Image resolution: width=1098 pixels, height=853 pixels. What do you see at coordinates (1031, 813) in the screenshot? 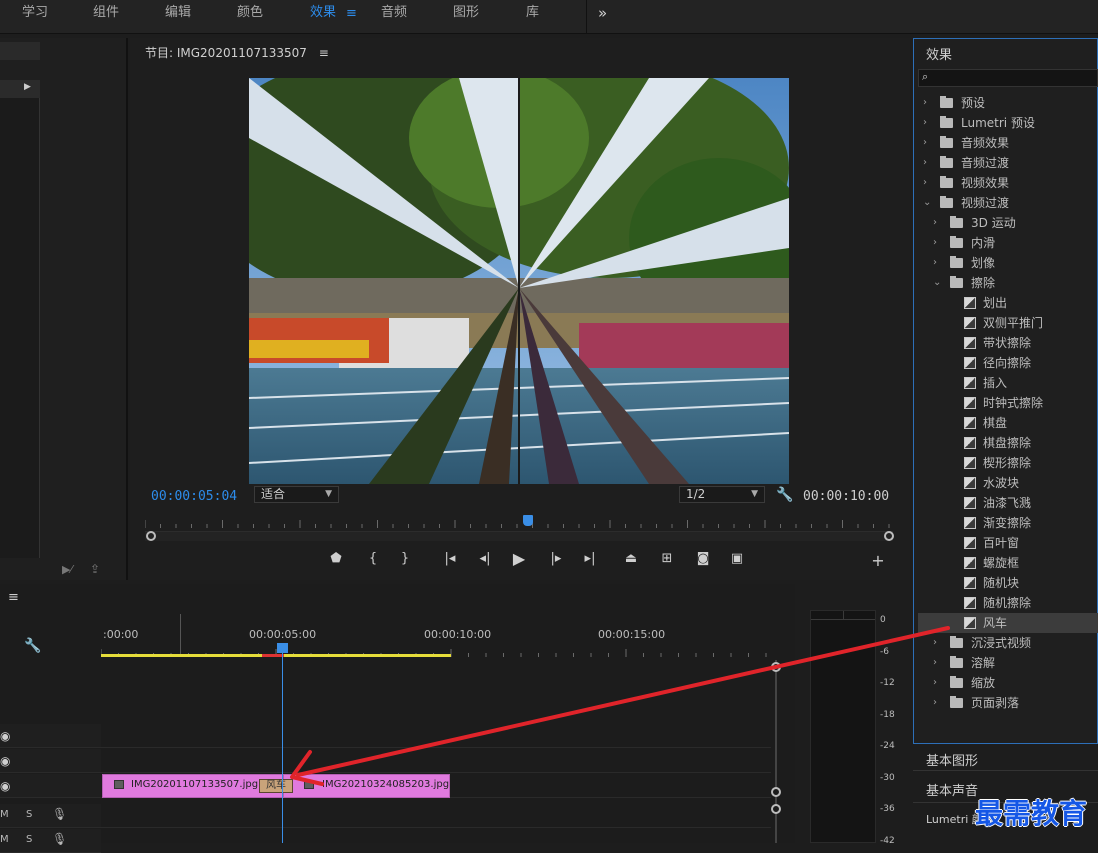
I see `watermark: 最需教育` at bounding box center [1031, 813].